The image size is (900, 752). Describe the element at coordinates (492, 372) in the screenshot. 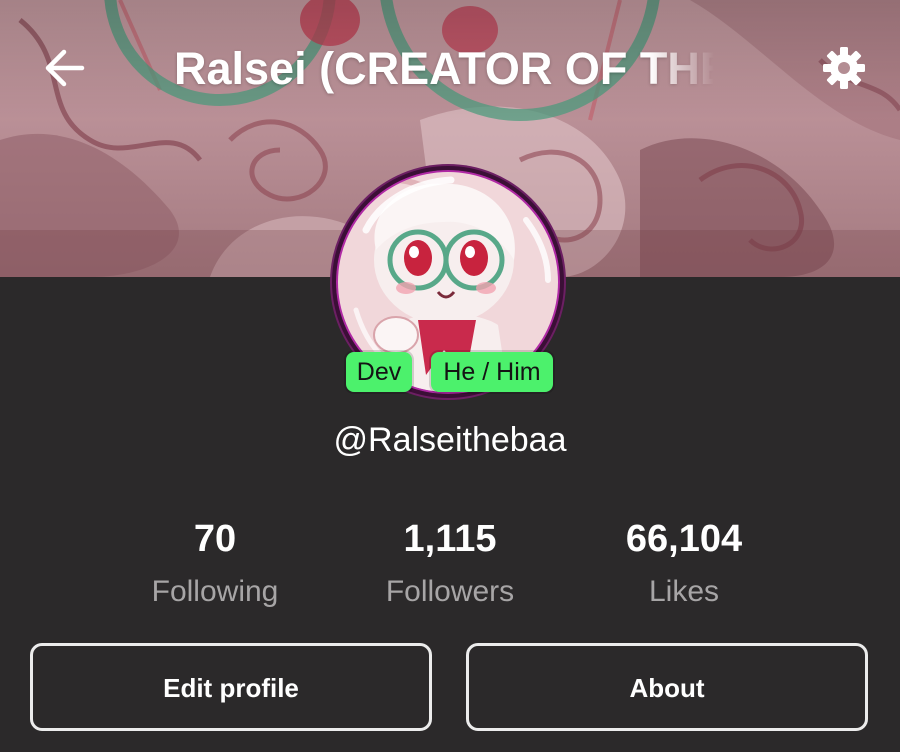

I see `badge-pronouns: He / Him` at that location.